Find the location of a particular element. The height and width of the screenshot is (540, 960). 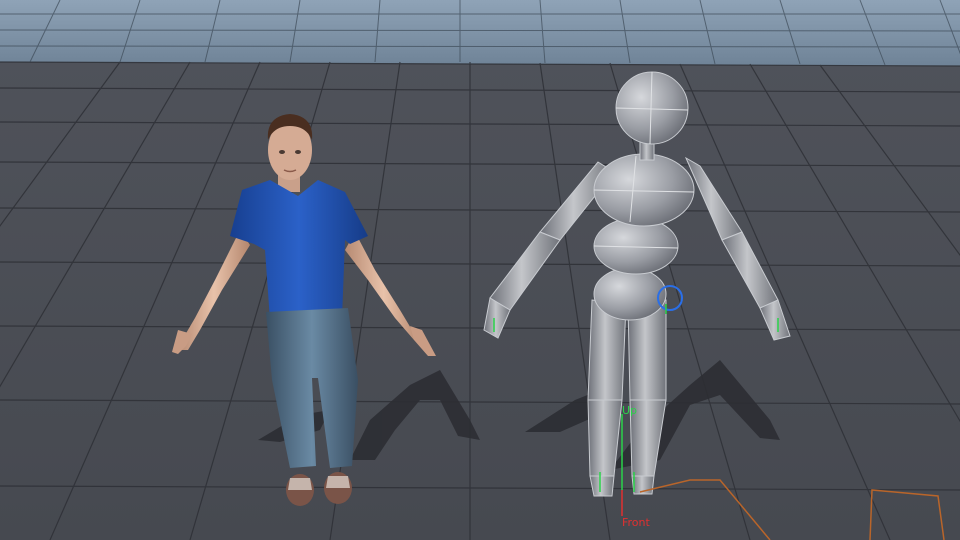

mannequin-left-foot is located at coordinates (602, 486).